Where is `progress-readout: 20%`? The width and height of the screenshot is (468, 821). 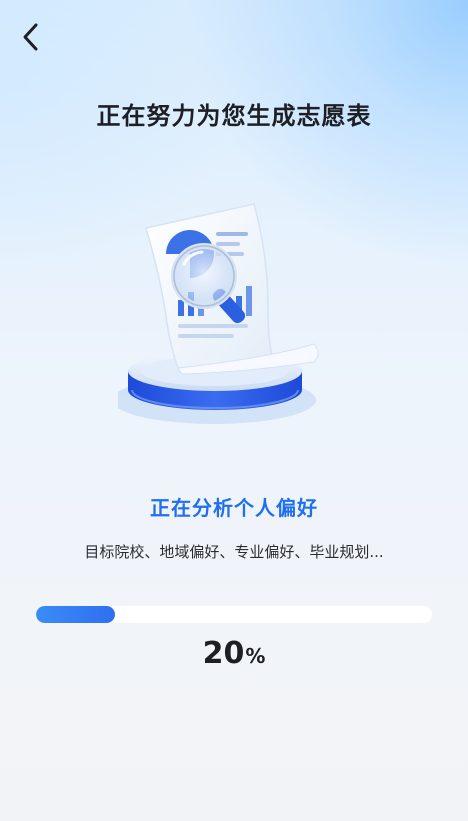 progress-readout: 20% is located at coordinates (234, 653).